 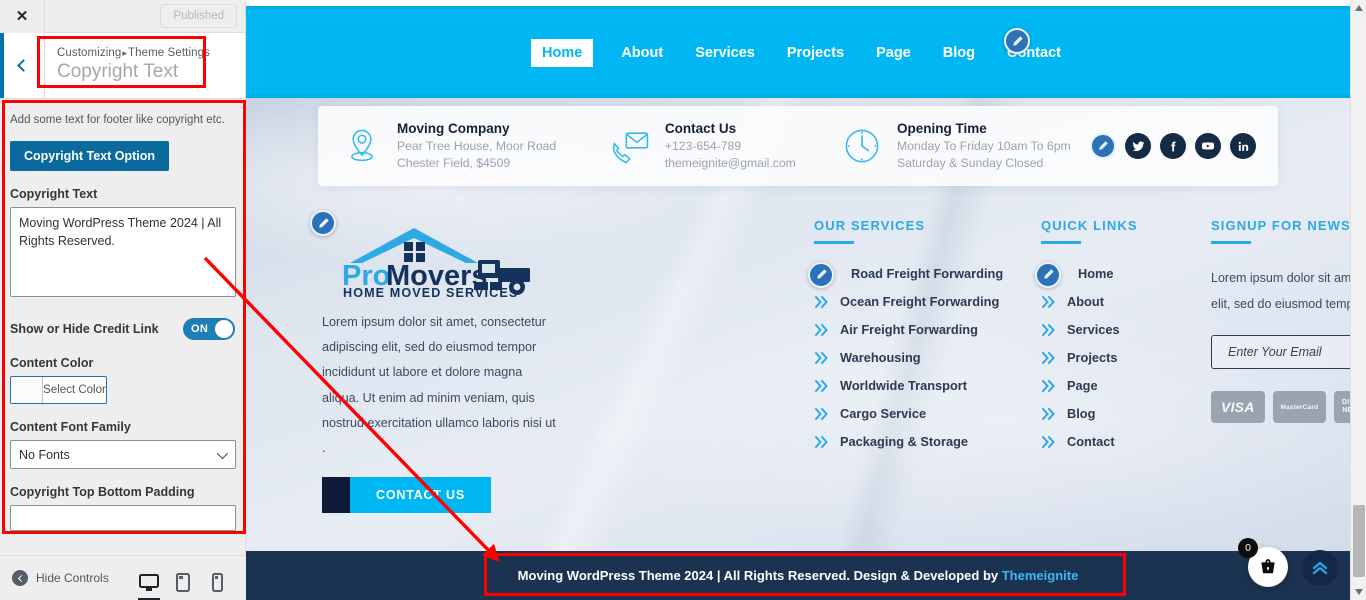 What do you see at coordinates (123, 455) in the screenshot?
I see `content-font-family-select: No Fonts` at bounding box center [123, 455].